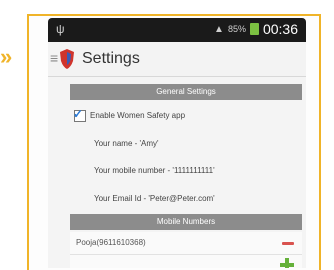 Image resolution: width=334 pixels, height=270 pixels. Describe the element at coordinates (154, 198) in the screenshot. I see `your-email-field: Your Email Id - 'Peter@Peter.com'` at that location.